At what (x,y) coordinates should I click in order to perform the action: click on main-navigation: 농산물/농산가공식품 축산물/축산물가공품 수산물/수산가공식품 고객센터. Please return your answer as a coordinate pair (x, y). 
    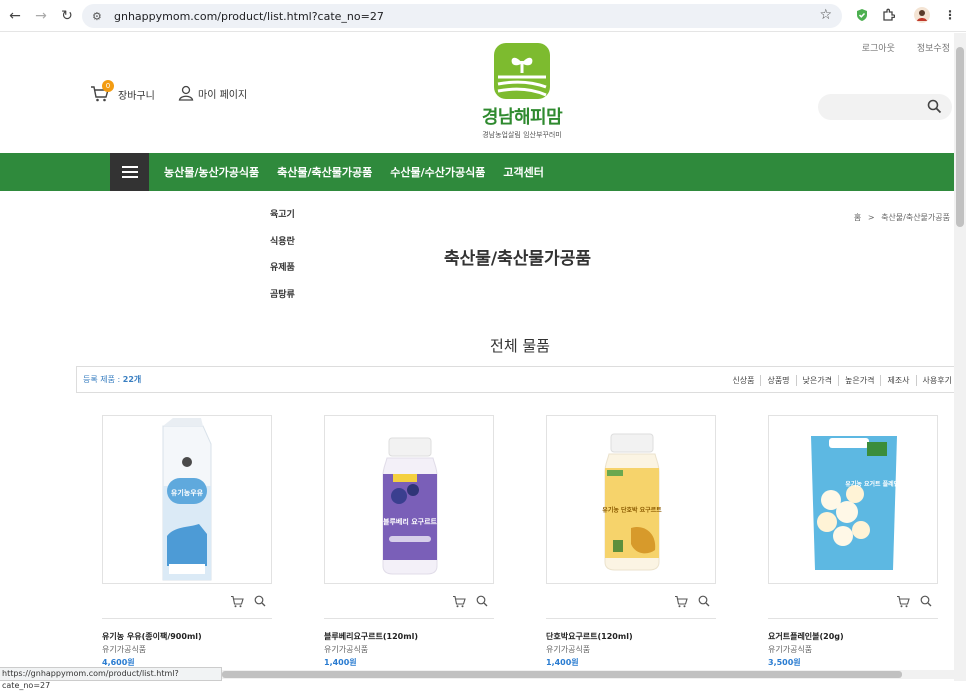
    Looking at the image, I should click on (477, 172).